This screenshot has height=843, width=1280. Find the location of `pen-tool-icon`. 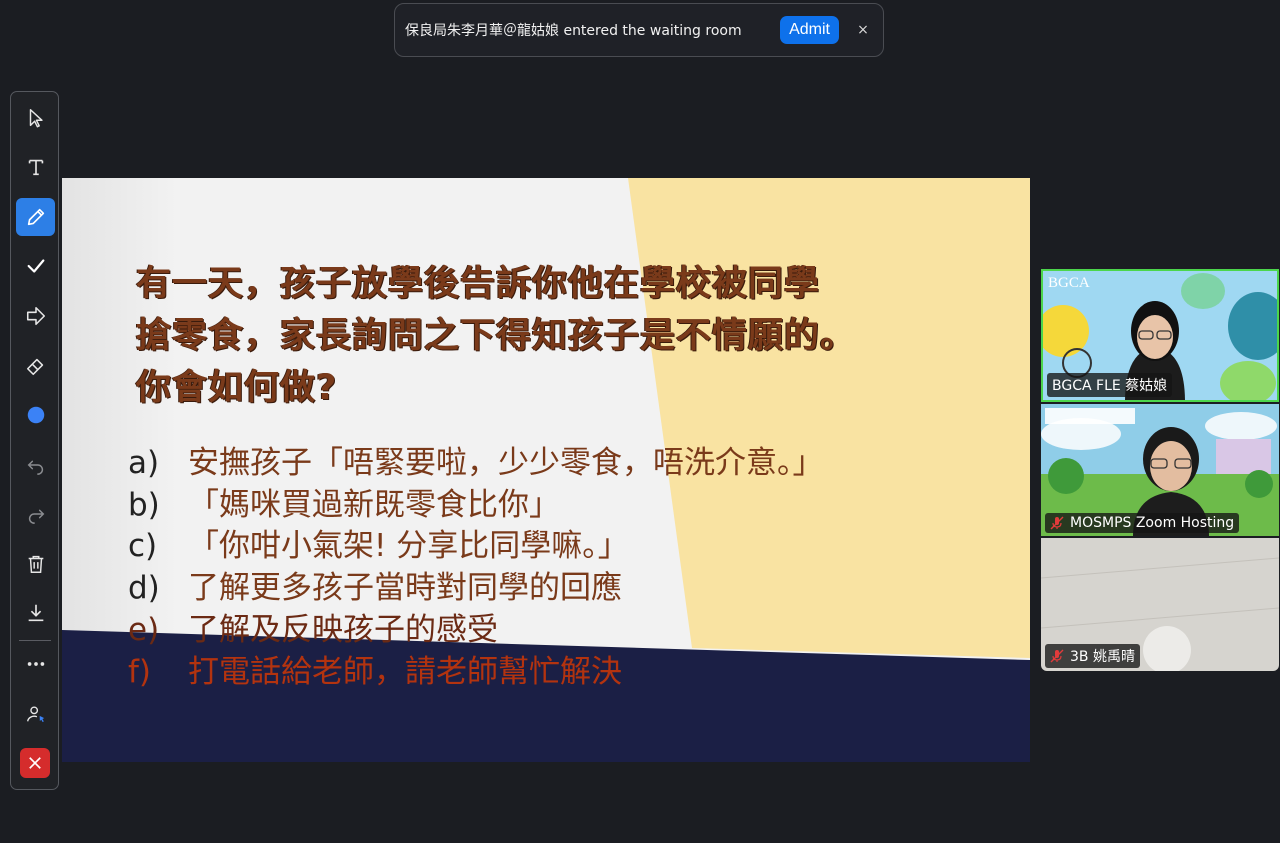

pen-tool-icon is located at coordinates (35, 217).